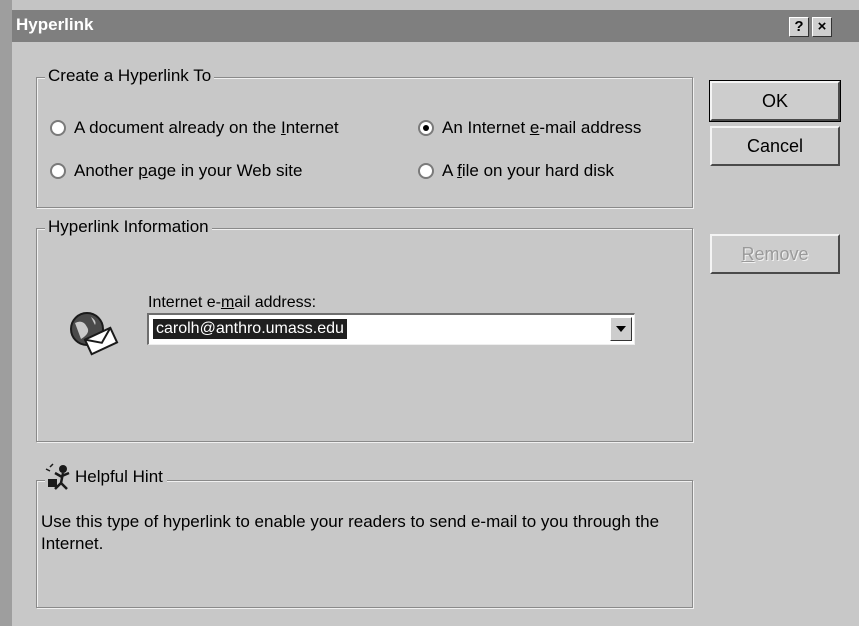 Image resolution: width=859 pixels, height=626 pixels. I want to click on remove-button: Remove, so click(775, 254).